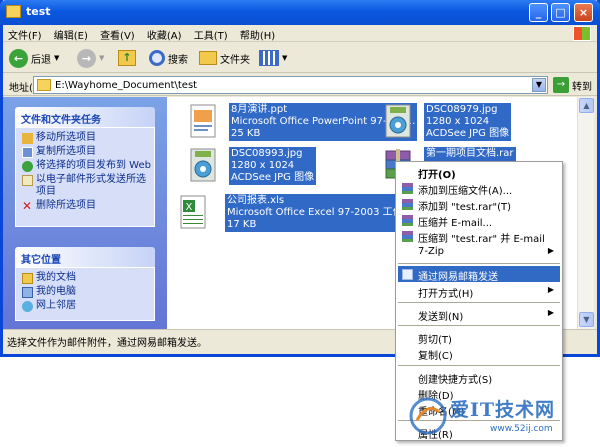 The height and width of the screenshot is (447, 600). What do you see at coordinates (538, 12) in the screenshot?
I see `minimize-button: _` at bounding box center [538, 12].